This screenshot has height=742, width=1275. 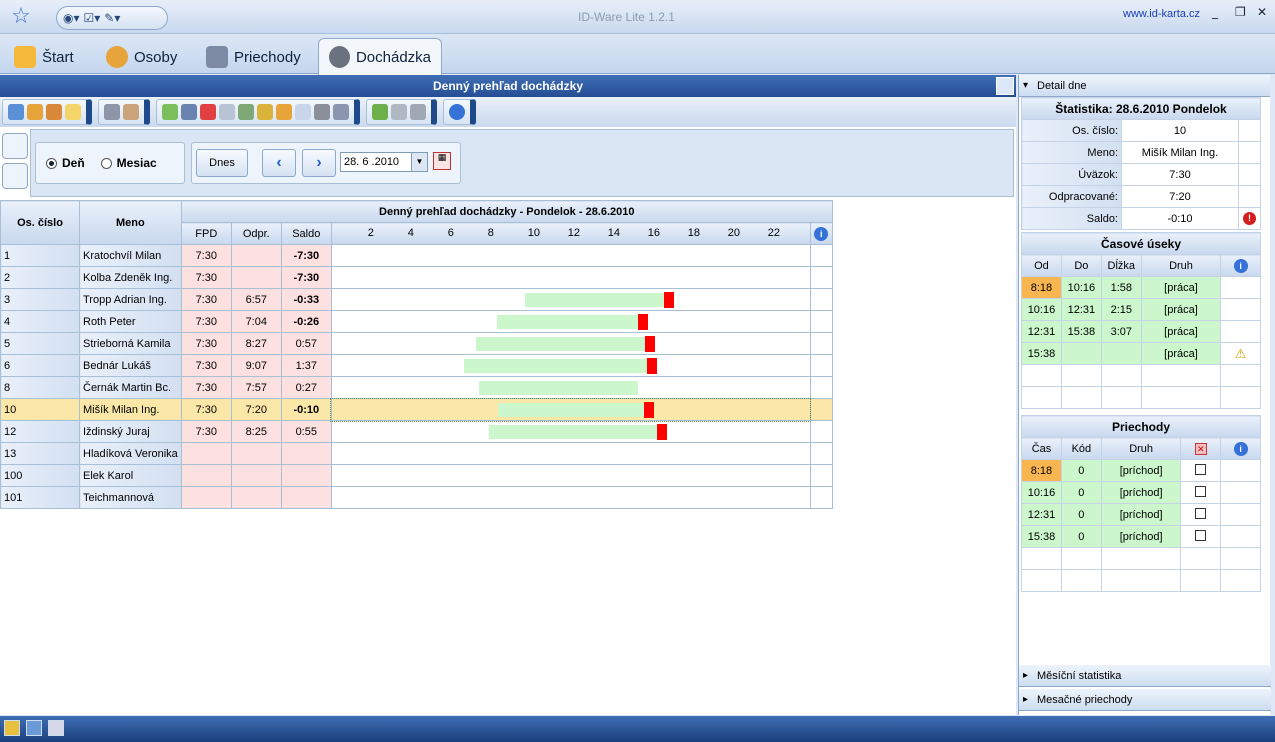 I want to click on col-header-dlzka: Dĺžka, so click(x=1121, y=265).